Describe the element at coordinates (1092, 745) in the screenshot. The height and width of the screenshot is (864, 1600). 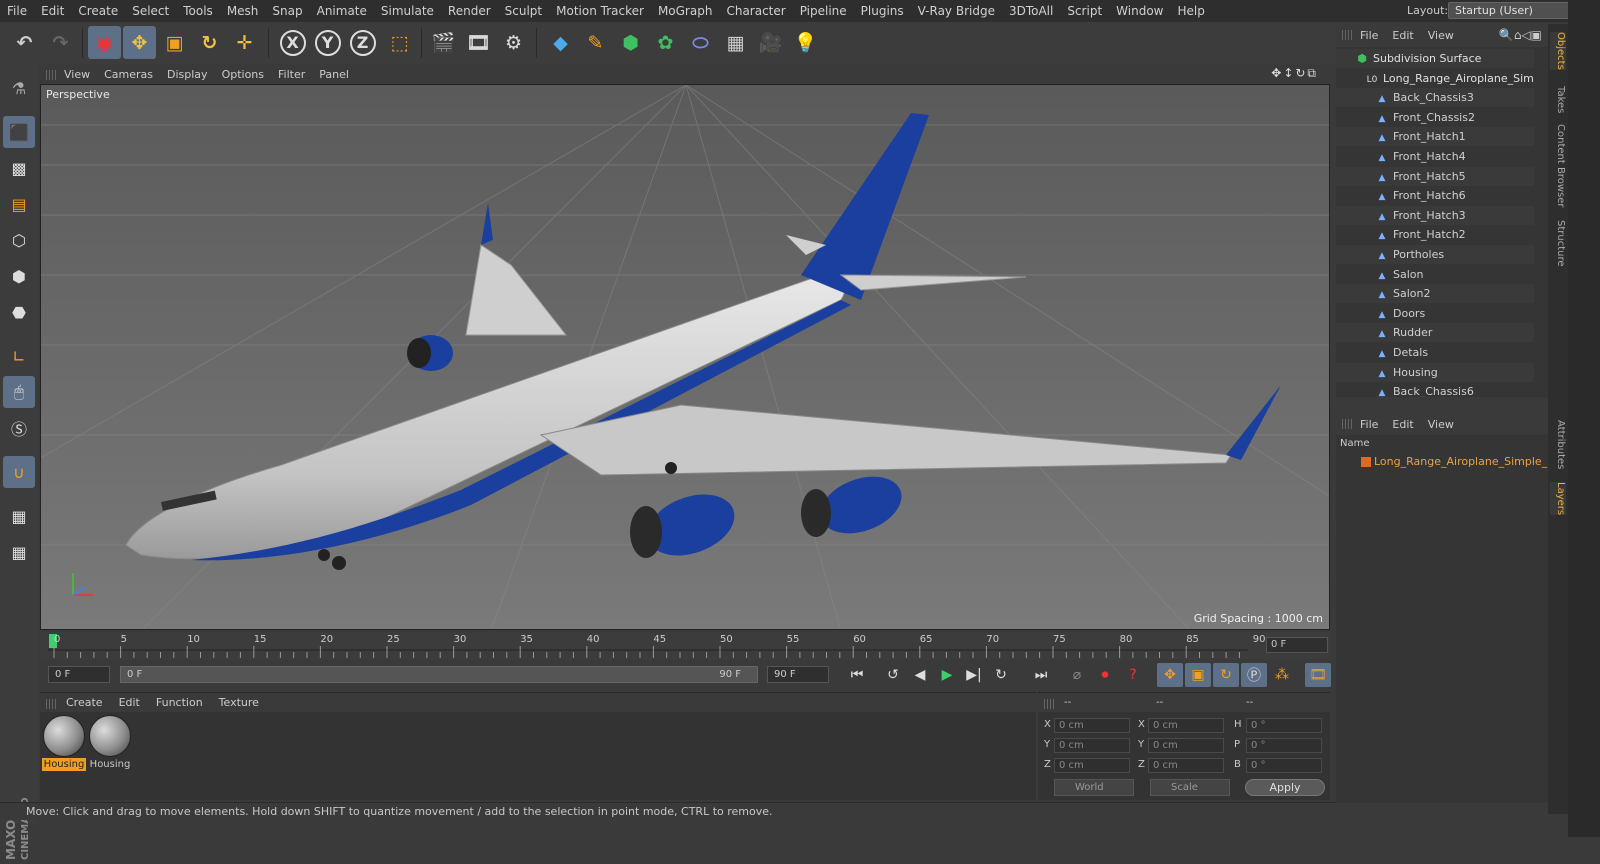
I see `position-y-field: 0 cm` at that location.